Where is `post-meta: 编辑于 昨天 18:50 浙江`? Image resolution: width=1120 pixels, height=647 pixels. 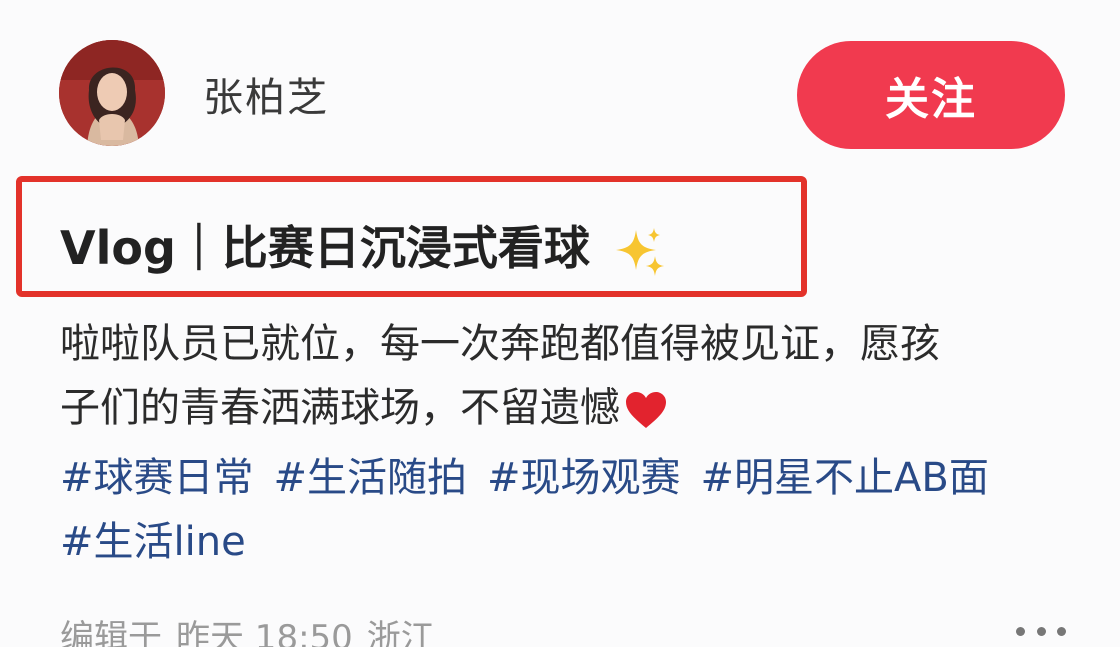
post-meta: 编辑于 昨天 18:50 浙江 is located at coordinates (254, 630).